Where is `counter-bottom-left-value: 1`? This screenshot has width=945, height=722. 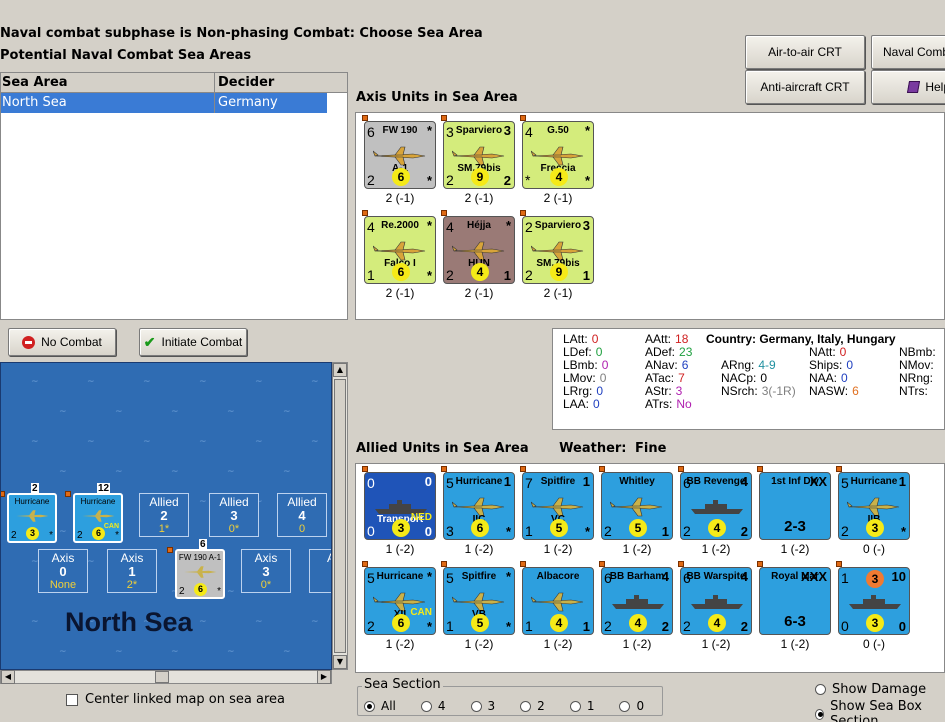 counter-bottom-left-value: 1 is located at coordinates (529, 626).